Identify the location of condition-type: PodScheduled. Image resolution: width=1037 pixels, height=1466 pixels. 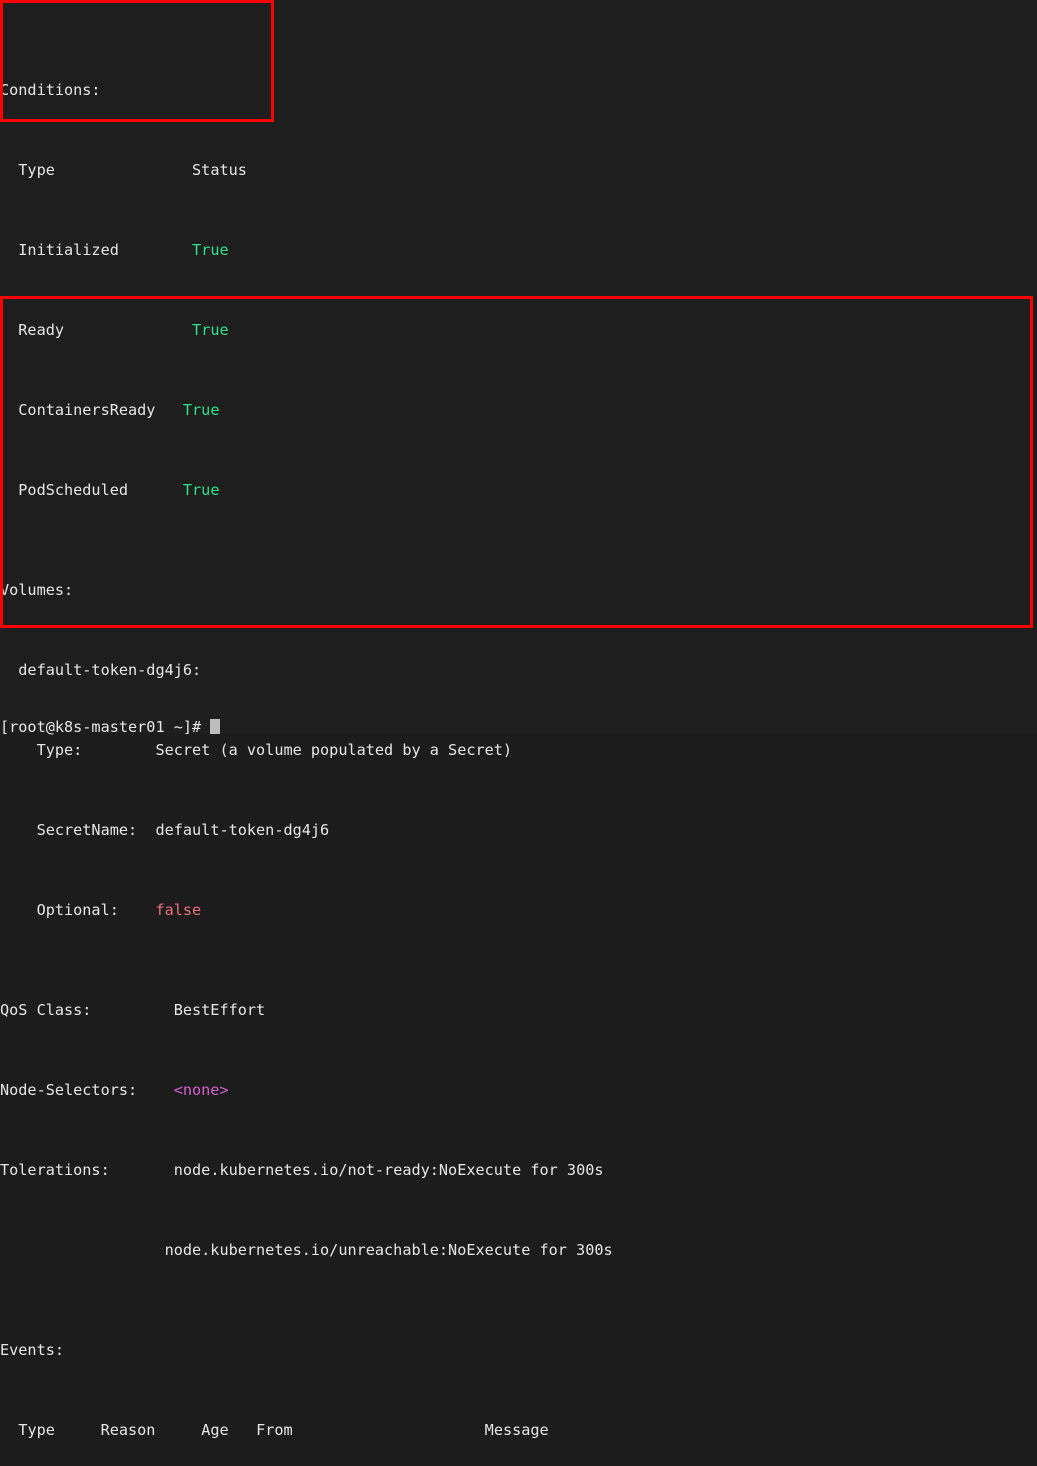
(64, 490).